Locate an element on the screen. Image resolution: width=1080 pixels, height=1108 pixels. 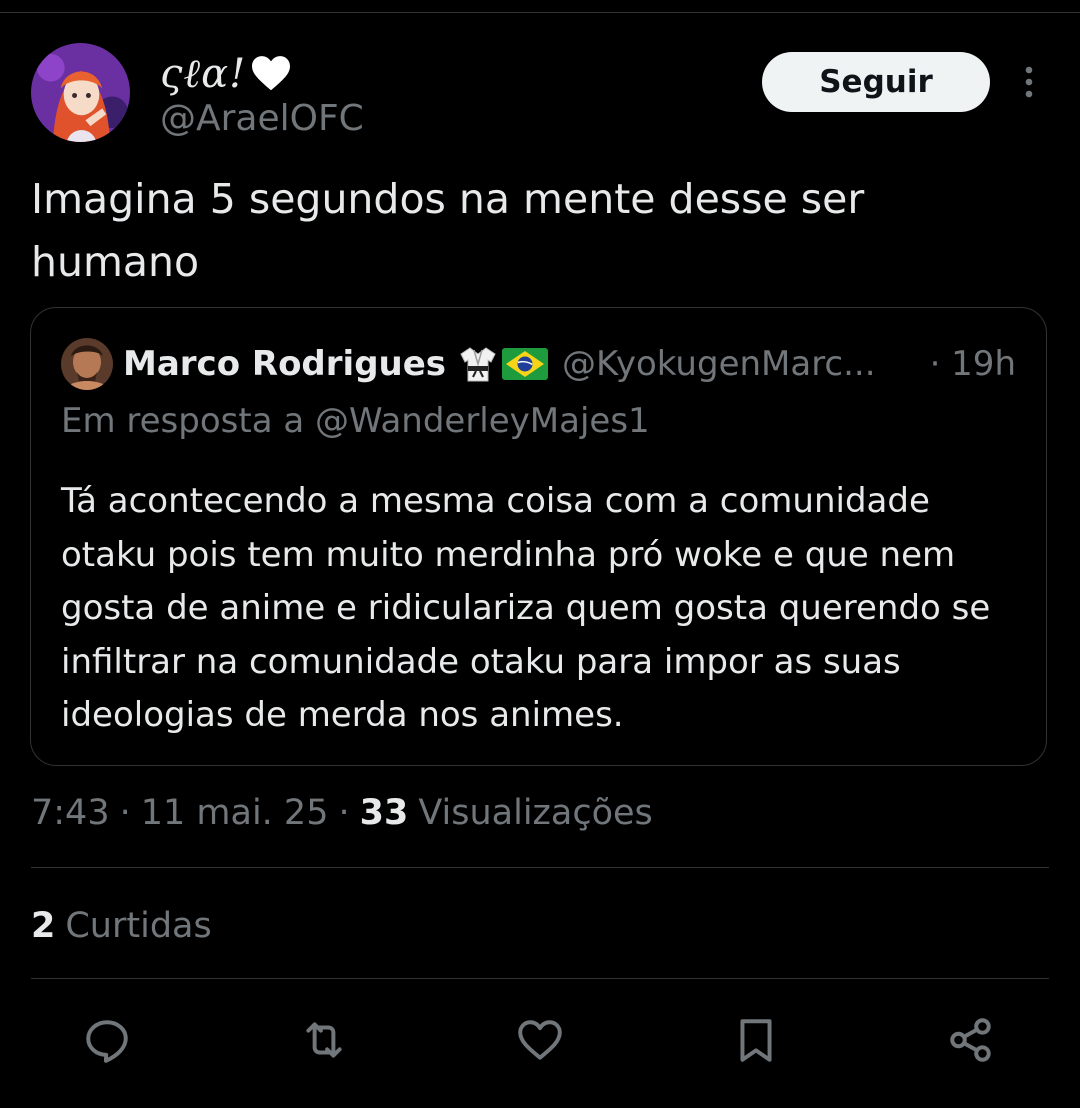
quoted-author-avatar is located at coordinates (87, 364).